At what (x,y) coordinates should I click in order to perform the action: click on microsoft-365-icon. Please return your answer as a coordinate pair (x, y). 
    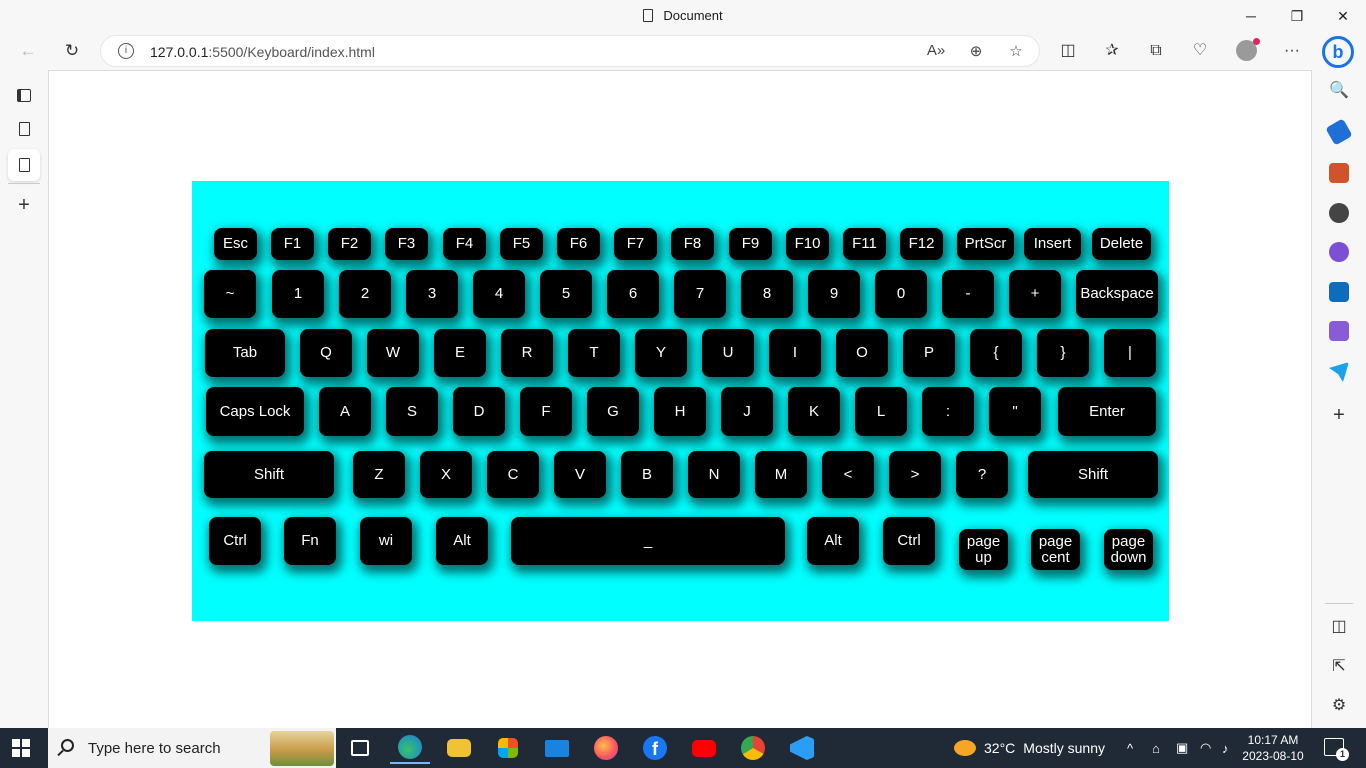
    Looking at the image, I should click on (1339, 252).